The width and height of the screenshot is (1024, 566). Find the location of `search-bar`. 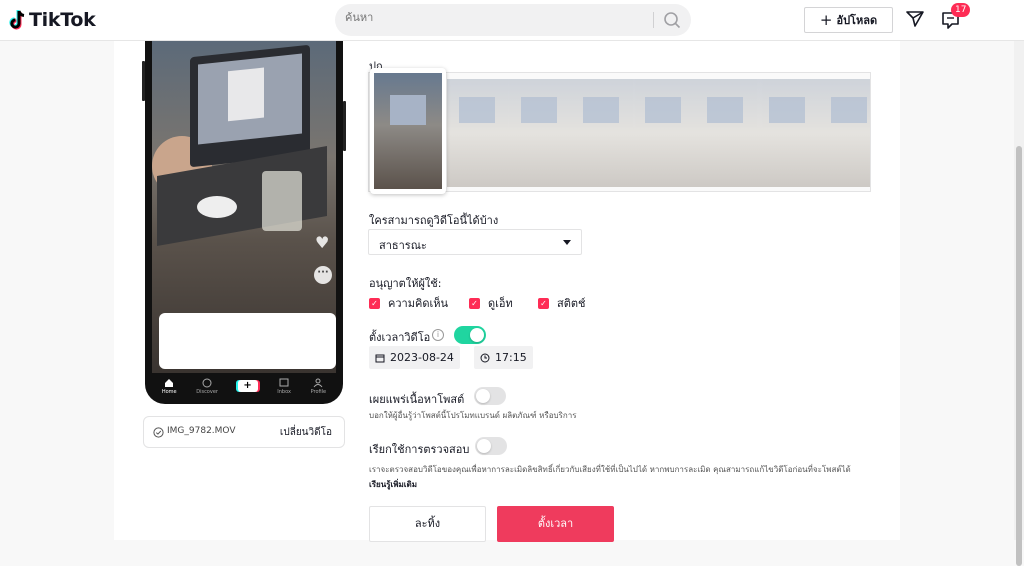

search-bar is located at coordinates (513, 20).